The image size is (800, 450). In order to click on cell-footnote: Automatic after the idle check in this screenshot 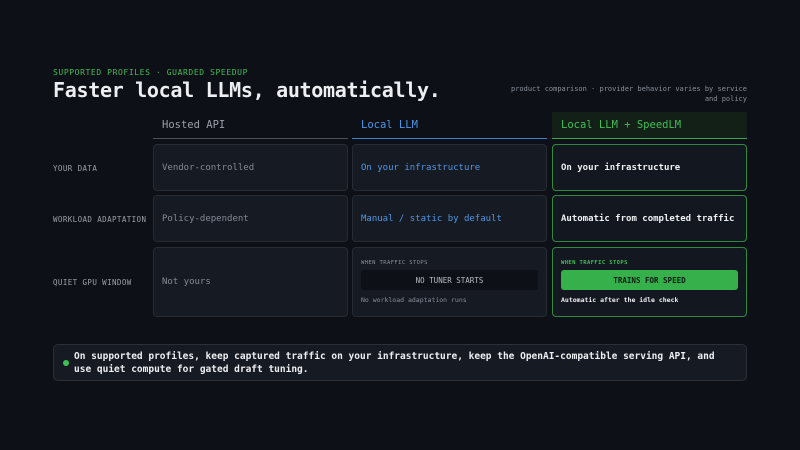, I will do `click(620, 300)`.